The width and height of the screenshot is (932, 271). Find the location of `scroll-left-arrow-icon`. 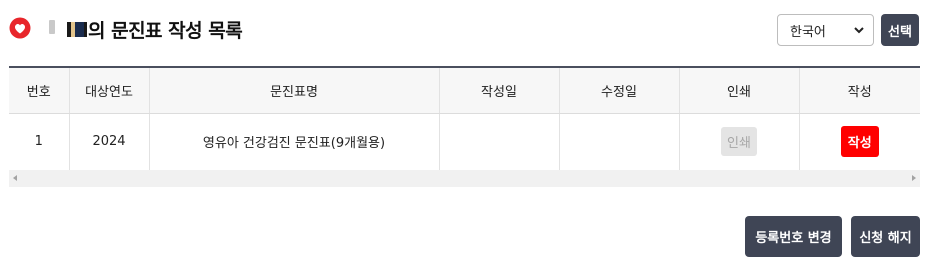

scroll-left-arrow-icon is located at coordinates (15, 178).